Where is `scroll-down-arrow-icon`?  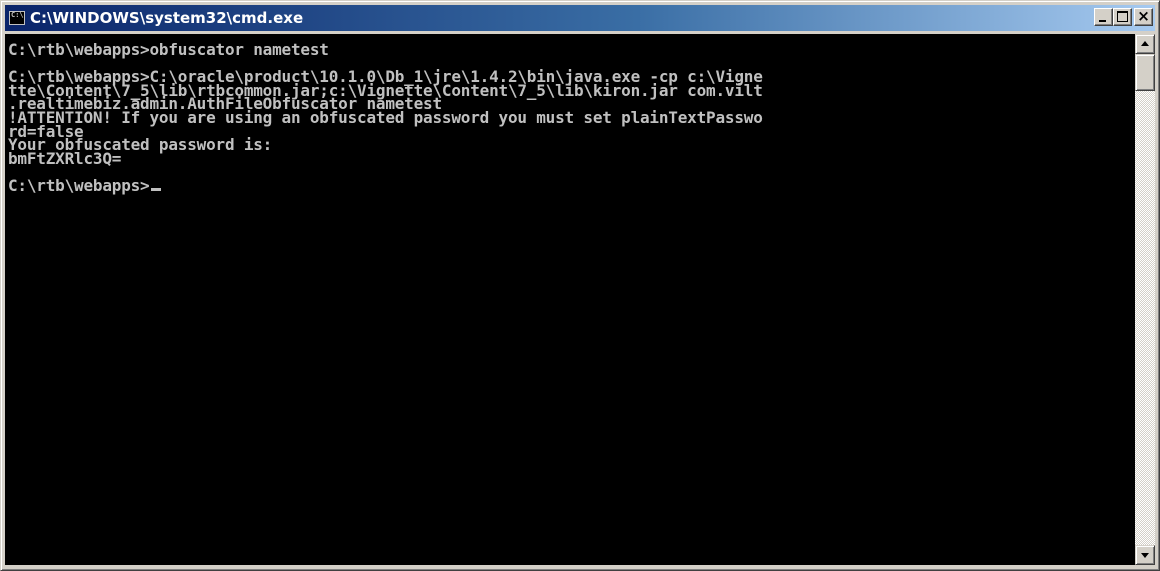 scroll-down-arrow-icon is located at coordinates (1145, 555).